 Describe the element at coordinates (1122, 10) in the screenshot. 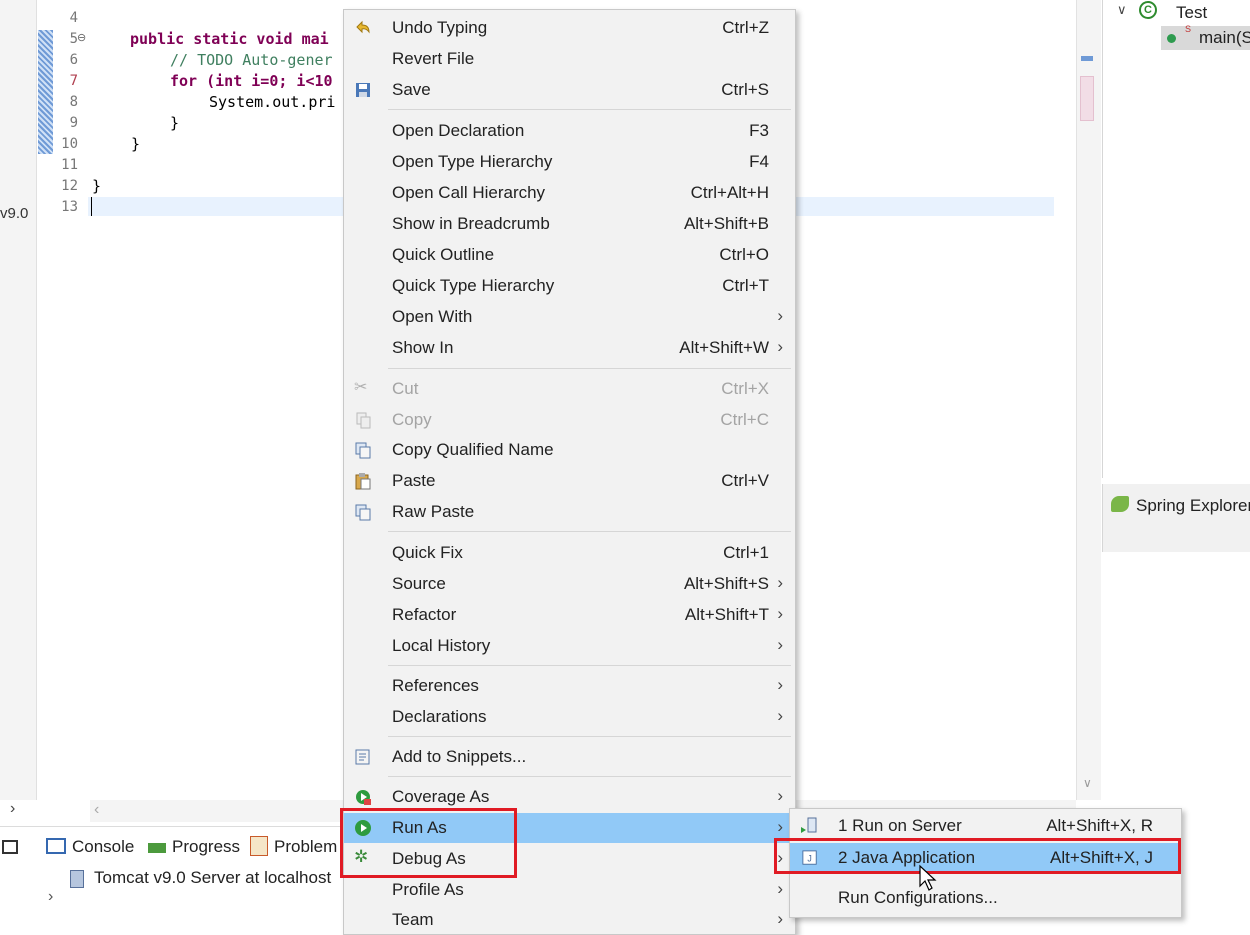

I see `tree-collapse-icon: ∨` at that location.